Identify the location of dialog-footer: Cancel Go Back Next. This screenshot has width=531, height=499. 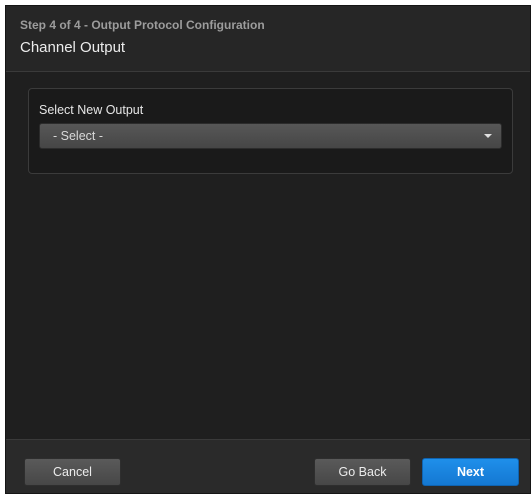
(268, 466).